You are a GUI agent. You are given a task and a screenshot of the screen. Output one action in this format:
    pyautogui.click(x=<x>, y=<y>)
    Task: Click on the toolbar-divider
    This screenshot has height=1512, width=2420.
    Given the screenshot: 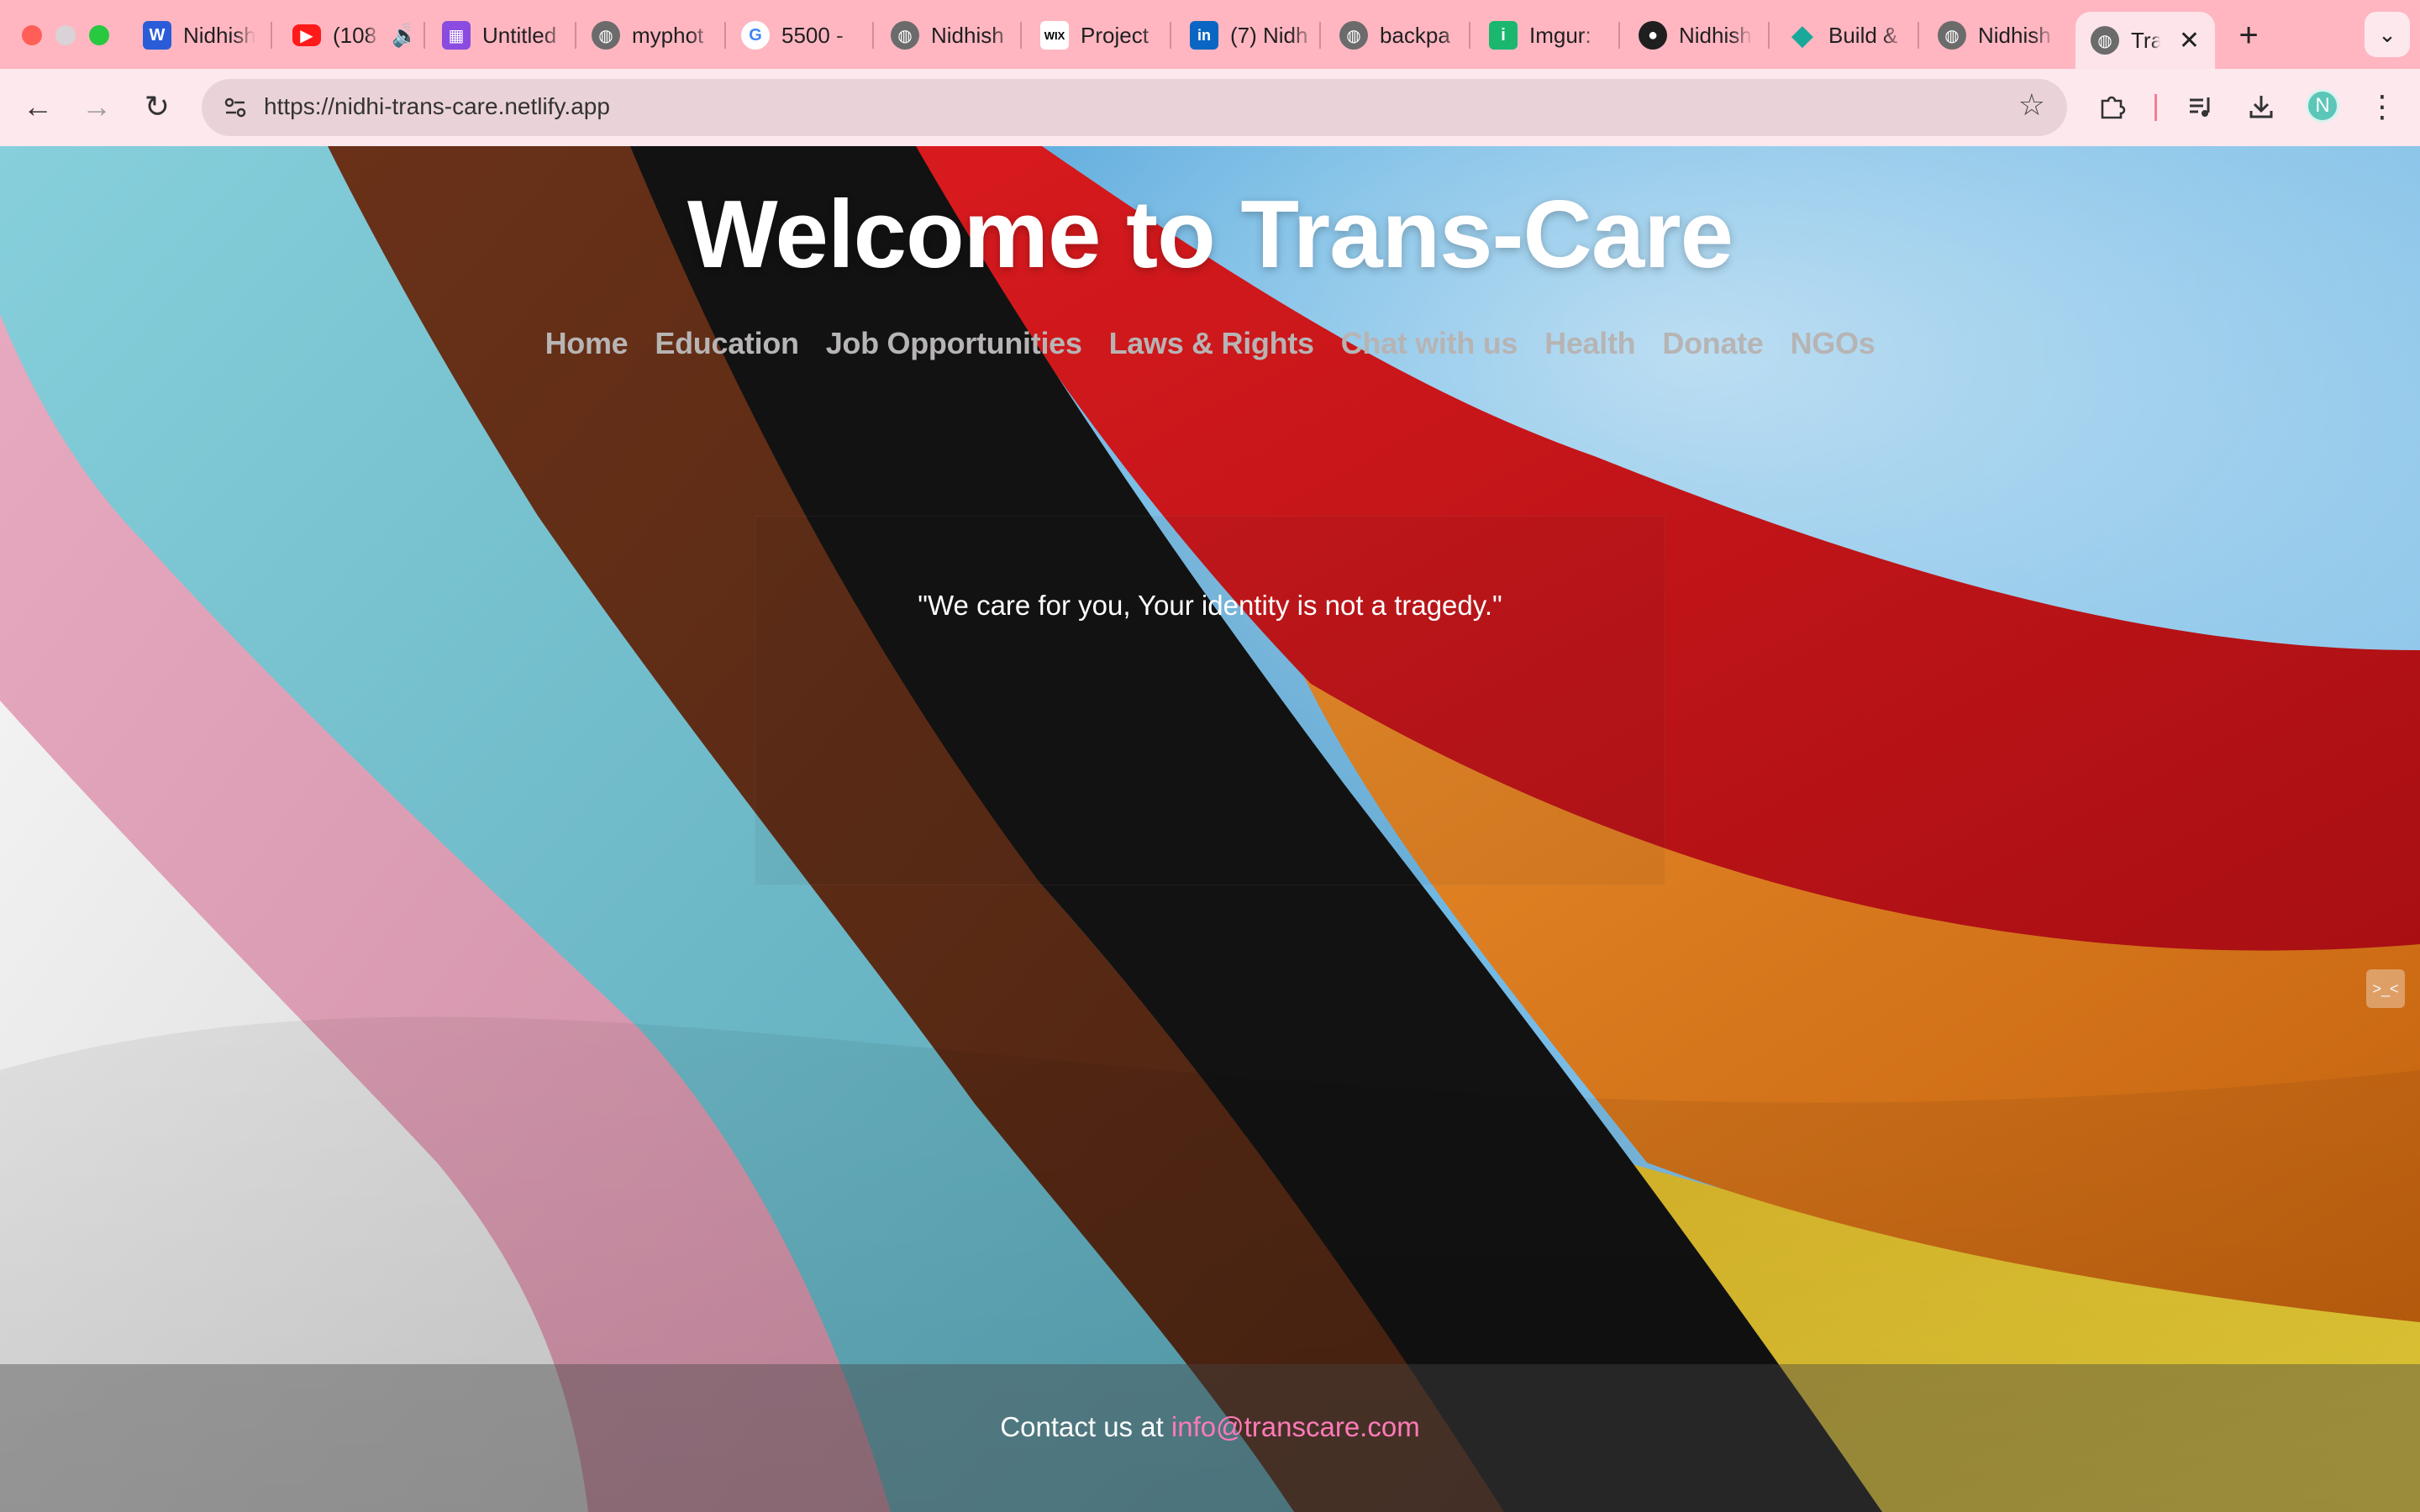 What is the action you would take?
    pyautogui.click(x=2155, y=107)
    